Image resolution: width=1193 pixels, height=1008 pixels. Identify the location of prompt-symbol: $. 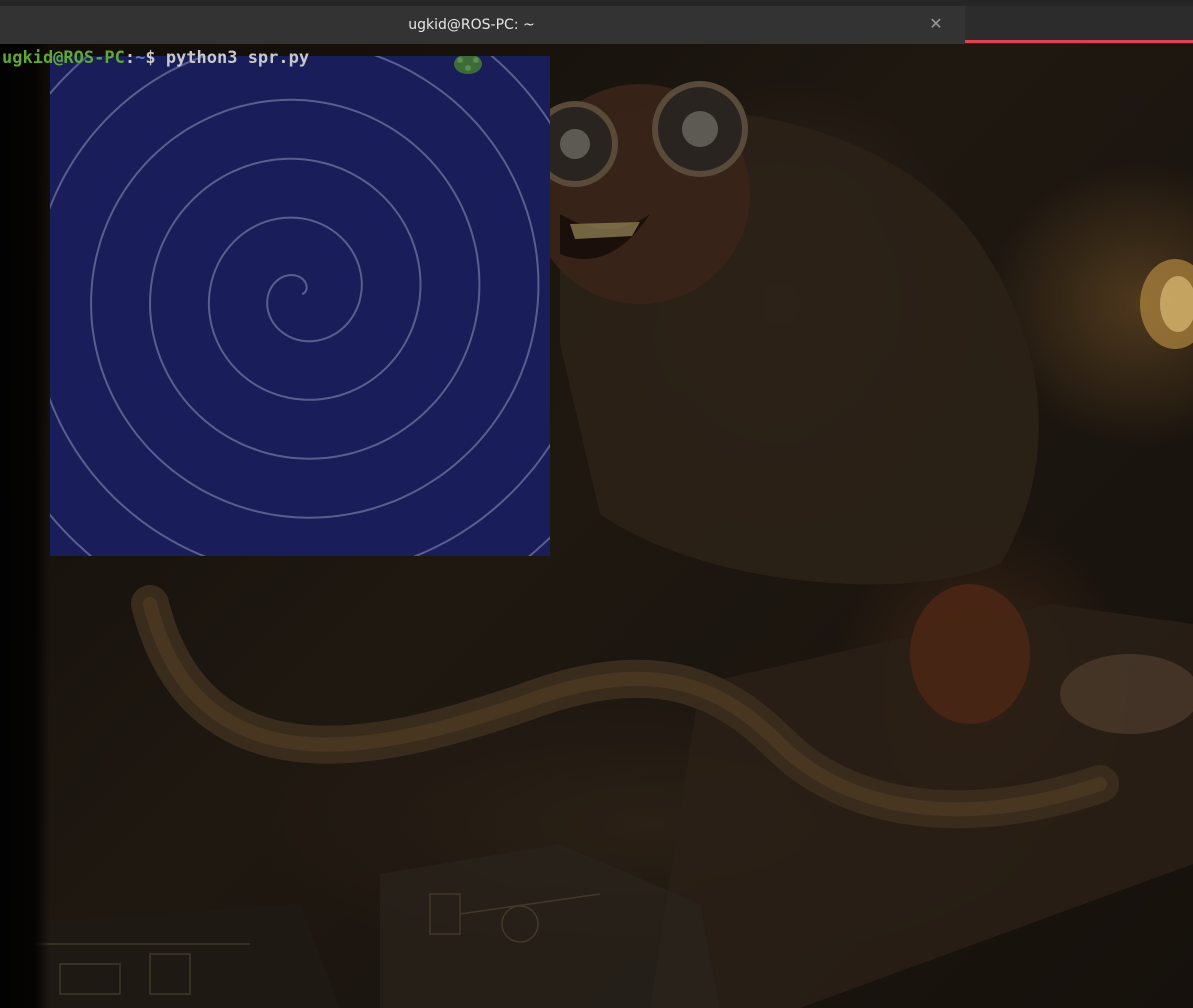
(155, 58).